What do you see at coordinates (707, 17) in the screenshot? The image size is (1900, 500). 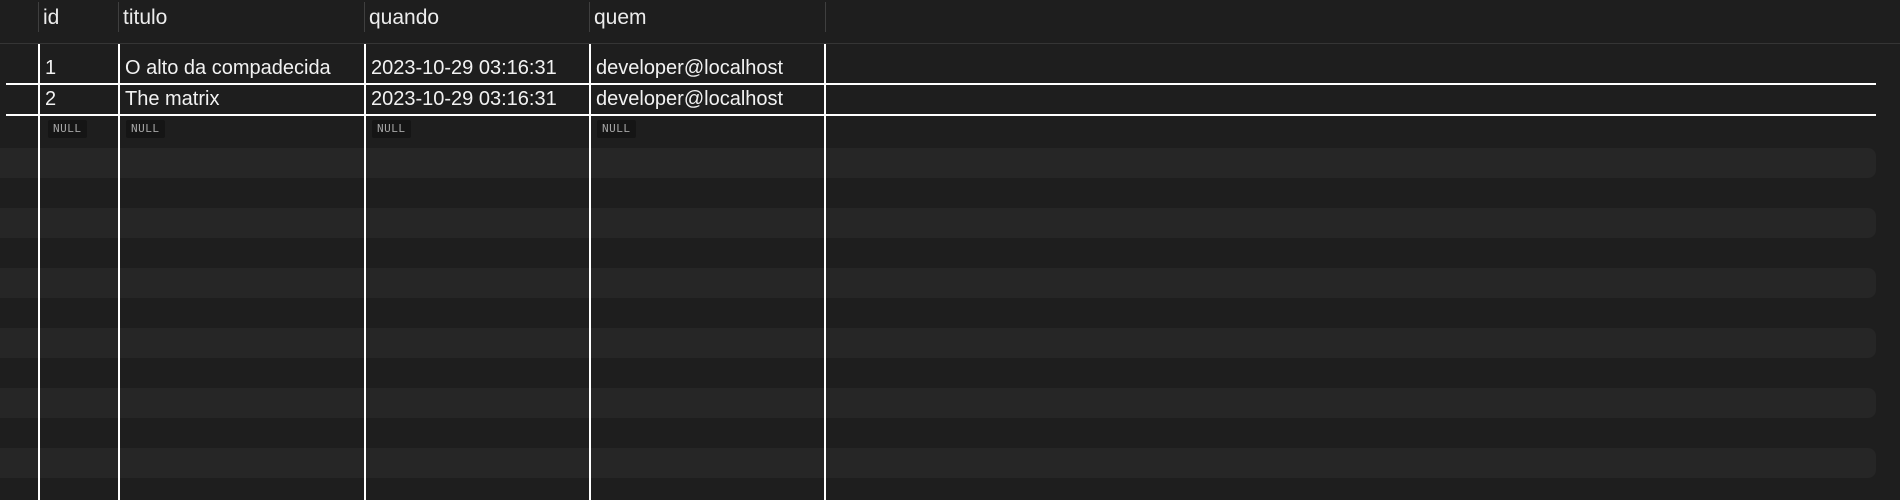 I see `column-header-quem: quem` at bounding box center [707, 17].